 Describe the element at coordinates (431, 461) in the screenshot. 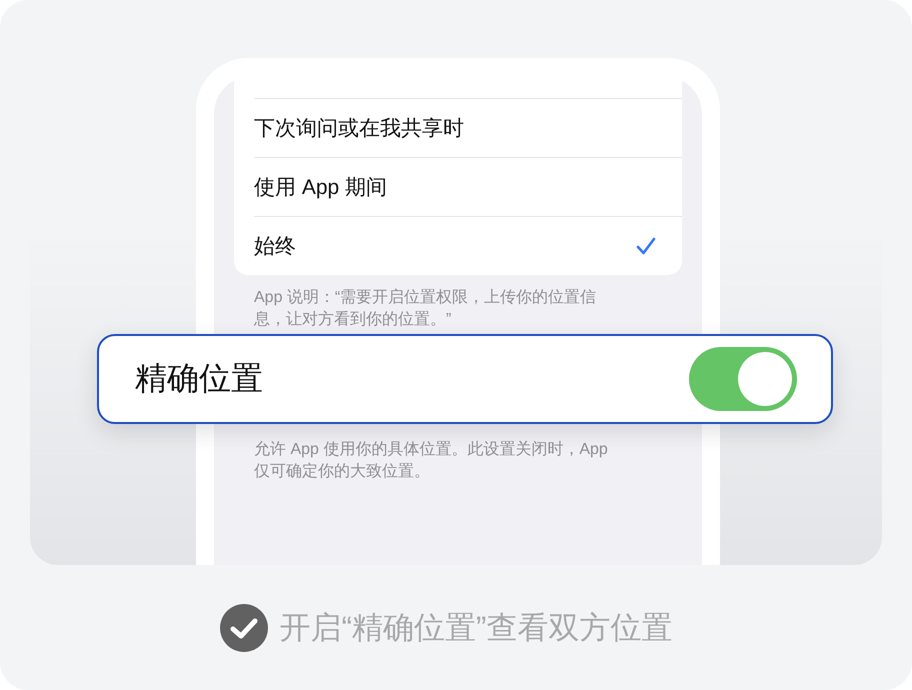

I see `precise-location-note: 允许 App 使用你的具体位置。此设置关闭时，App 仅可确定你的大致位置。` at that location.